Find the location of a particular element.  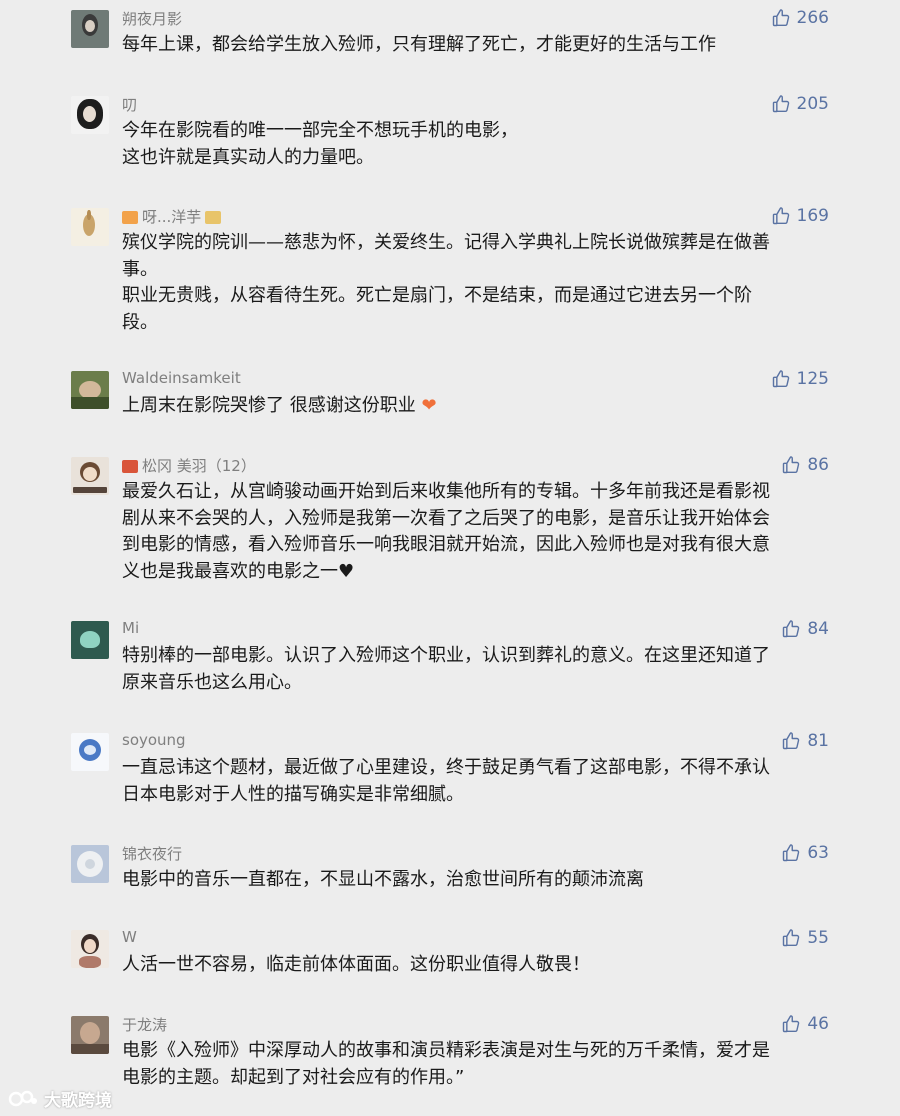

nickname: 叨 is located at coordinates (129, 104).